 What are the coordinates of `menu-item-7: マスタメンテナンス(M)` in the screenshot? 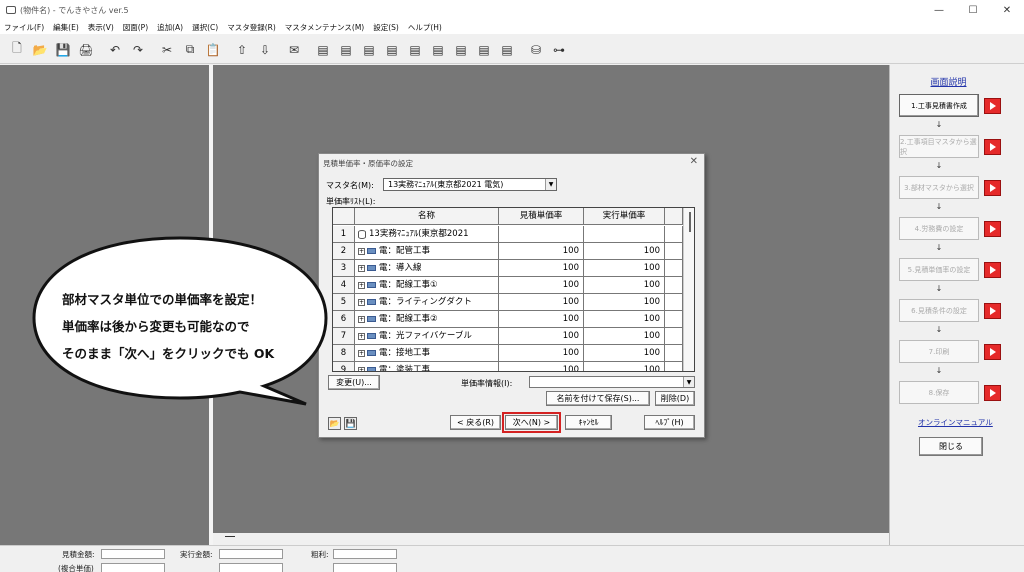 It's located at (324, 27).